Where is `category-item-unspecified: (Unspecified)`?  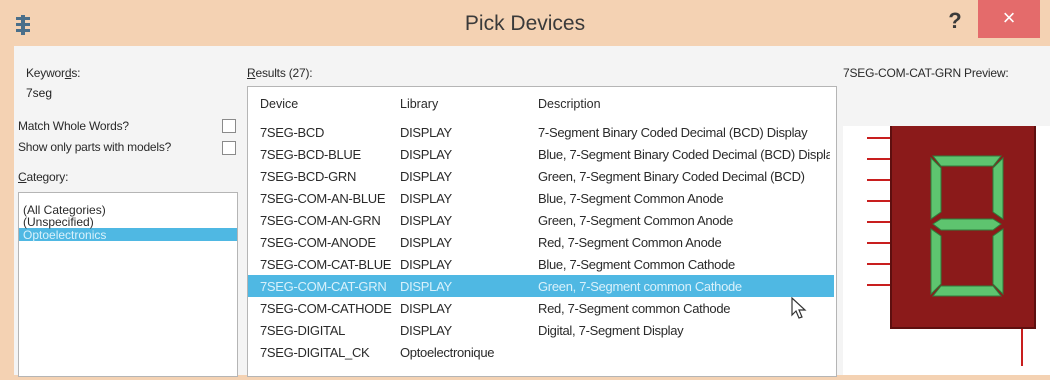 category-item-unspecified: (Unspecified) is located at coordinates (58, 222).